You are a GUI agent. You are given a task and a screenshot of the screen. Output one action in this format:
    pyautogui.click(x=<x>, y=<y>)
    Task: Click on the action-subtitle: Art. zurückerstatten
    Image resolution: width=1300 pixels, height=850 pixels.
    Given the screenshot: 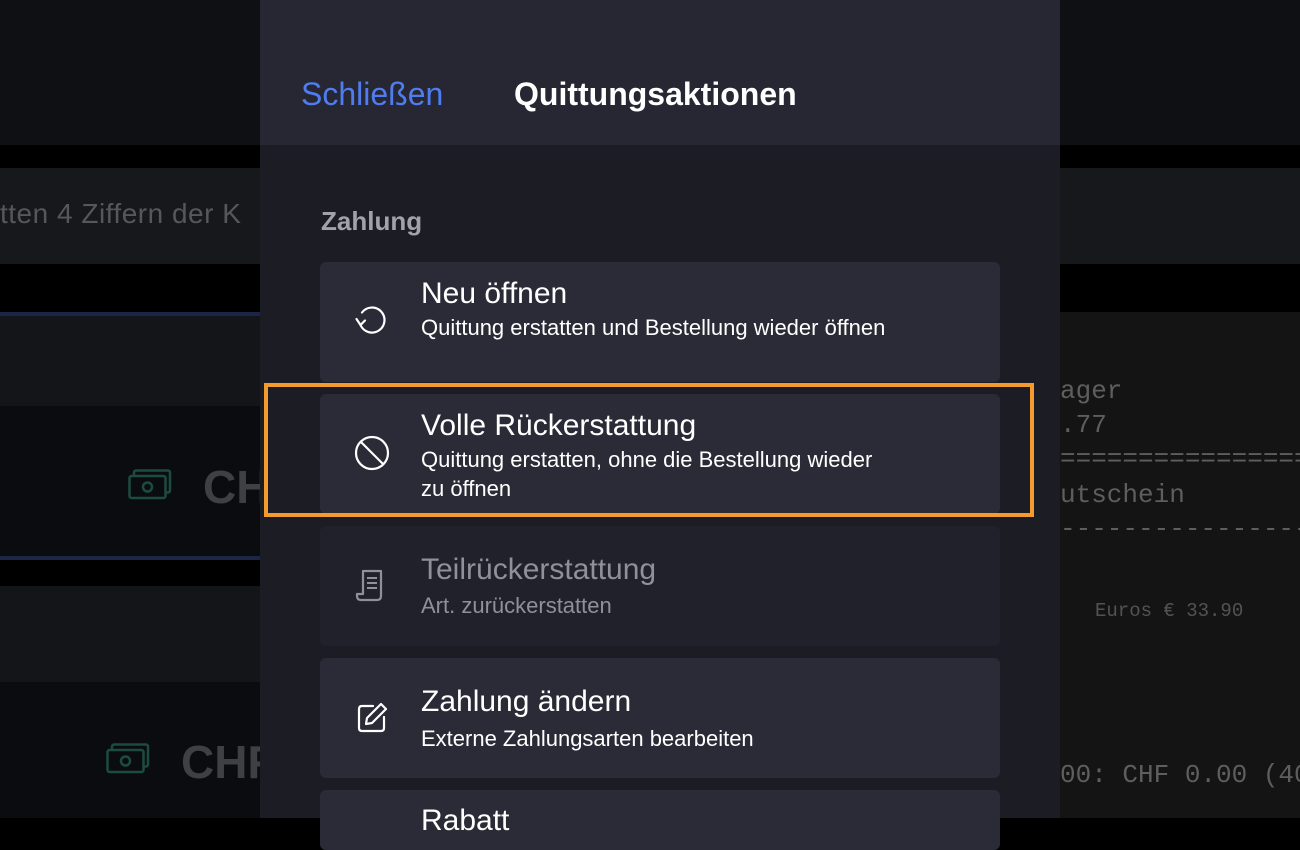 What is the action you would take?
    pyautogui.click(x=516, y=605)
    